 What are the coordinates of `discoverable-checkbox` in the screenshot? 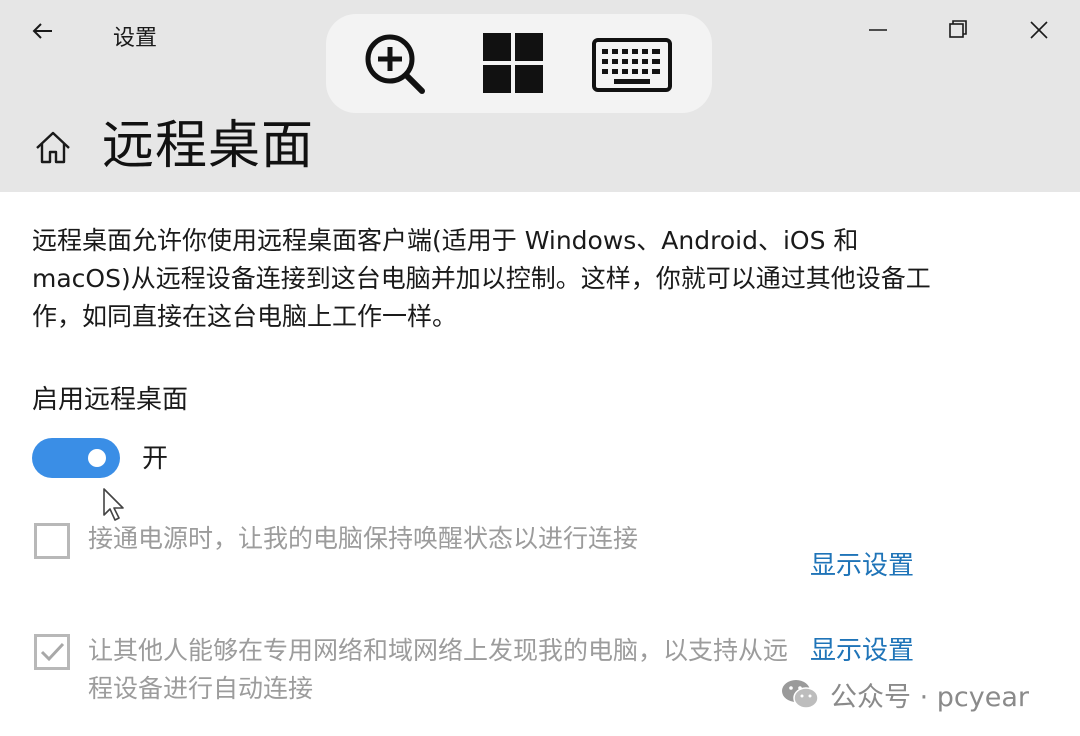 It's located at (52, 652).